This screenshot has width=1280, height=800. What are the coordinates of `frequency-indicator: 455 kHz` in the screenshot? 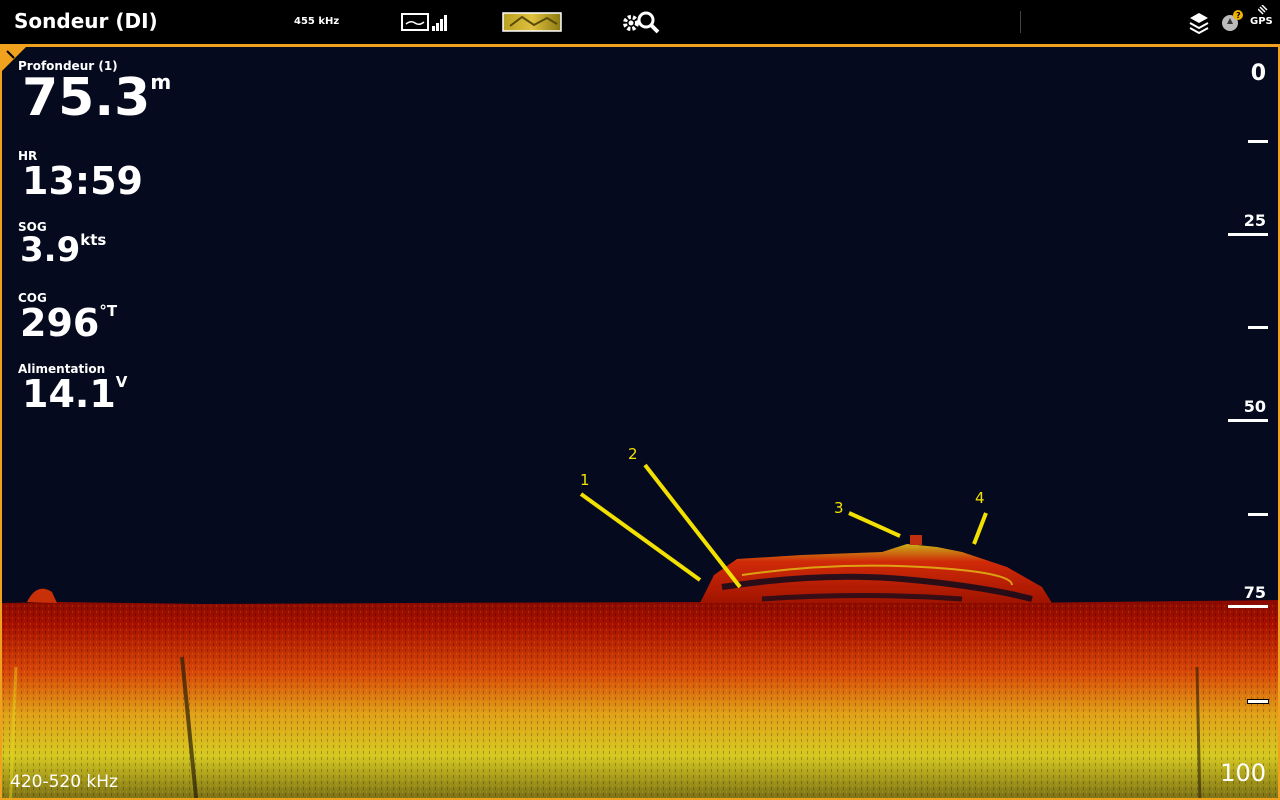 It's located at (316, 21).